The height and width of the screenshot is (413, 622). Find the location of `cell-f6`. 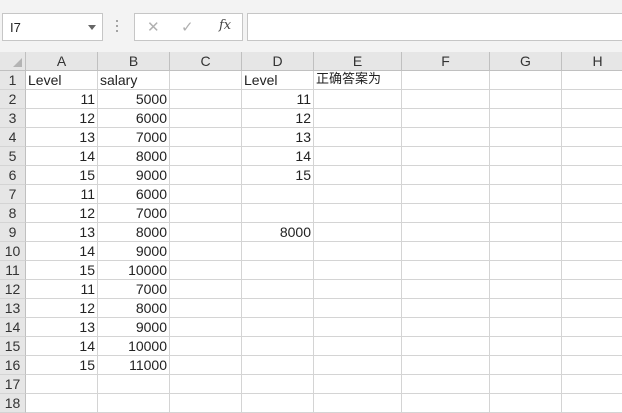

cell-f6 is located at coordinates (446, 175).